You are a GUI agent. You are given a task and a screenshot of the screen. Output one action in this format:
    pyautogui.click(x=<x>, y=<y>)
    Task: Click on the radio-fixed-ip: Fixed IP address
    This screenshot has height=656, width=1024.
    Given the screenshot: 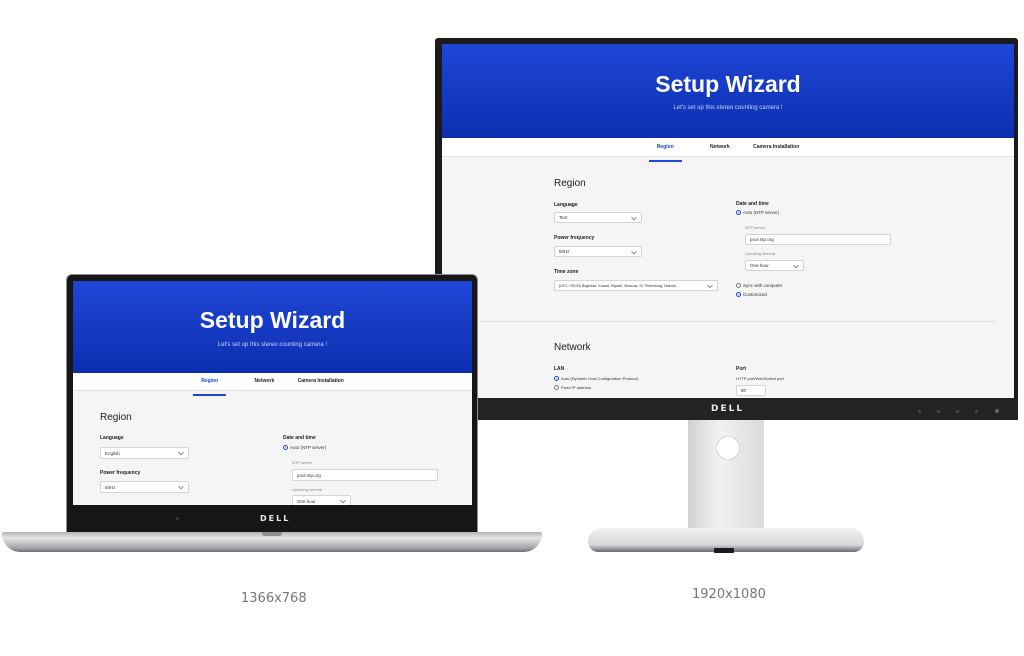 What is the action you would take?
    pyautogui.click(x=572, y=388)
    